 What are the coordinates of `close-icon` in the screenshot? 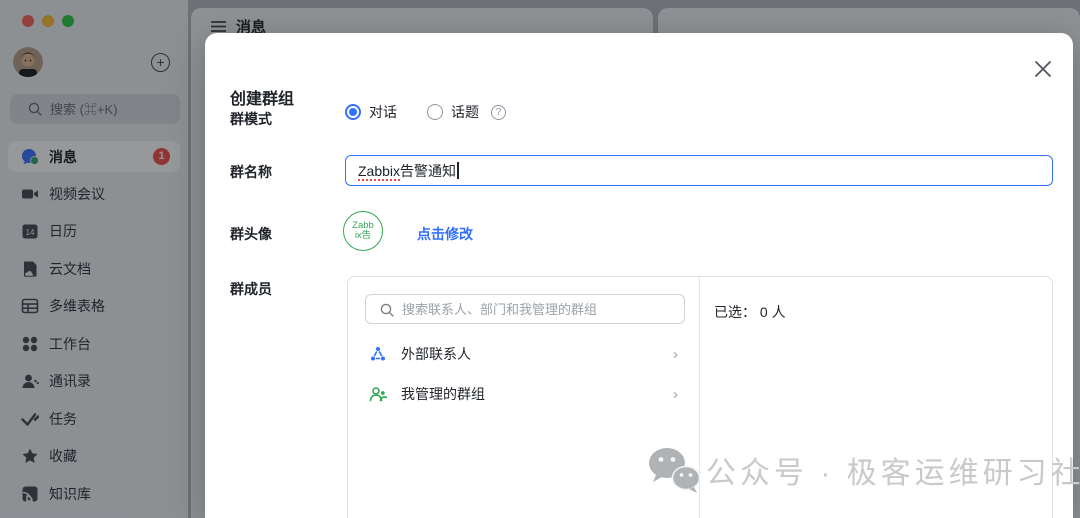 It's located at (1043, 69).